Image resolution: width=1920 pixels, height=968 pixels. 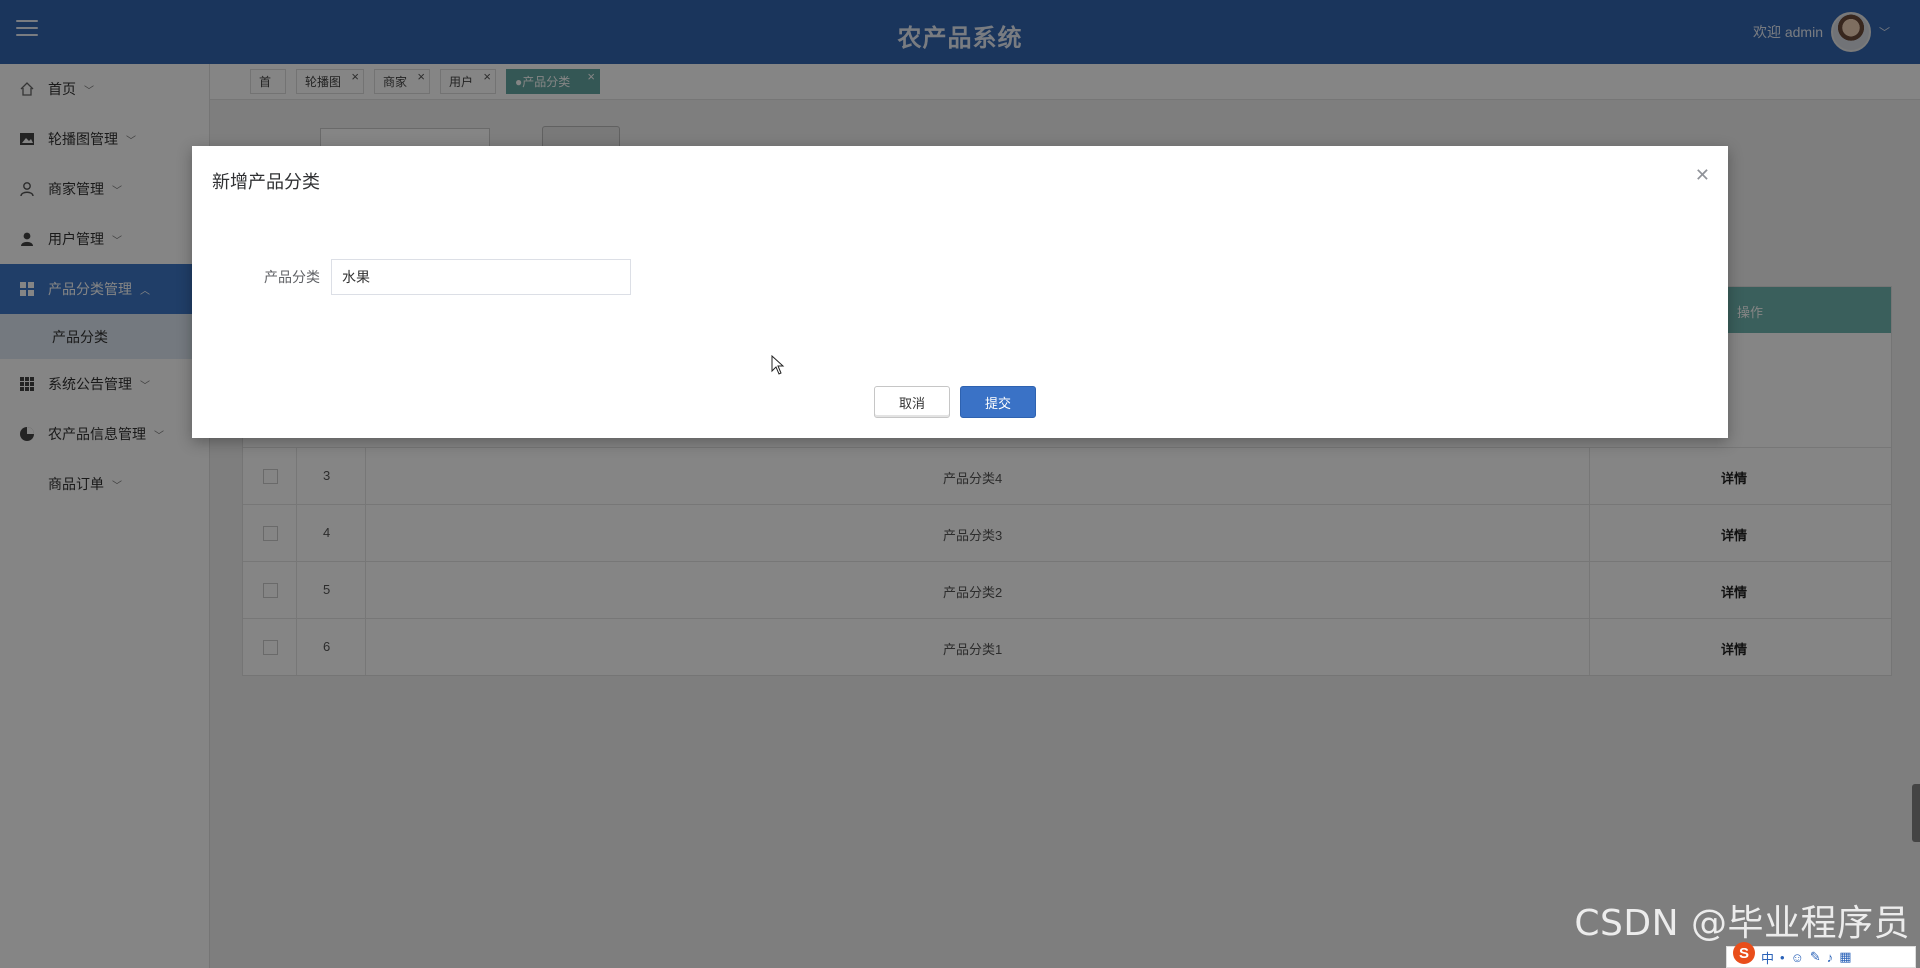 I want to click on ime-mode: 中, so click(x=1767, y=957).